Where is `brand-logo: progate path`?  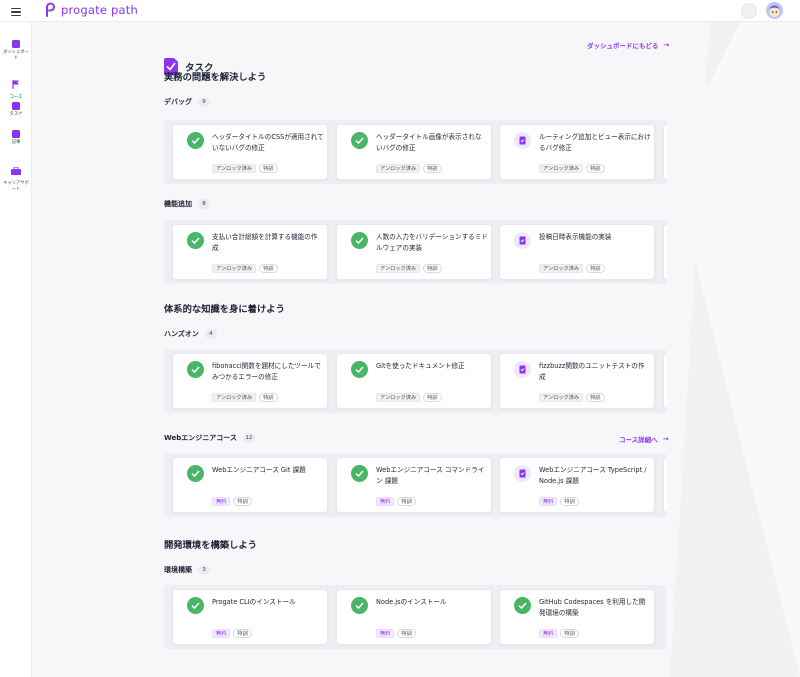 brand-logo: progate path is located at coordinates (91, 9).